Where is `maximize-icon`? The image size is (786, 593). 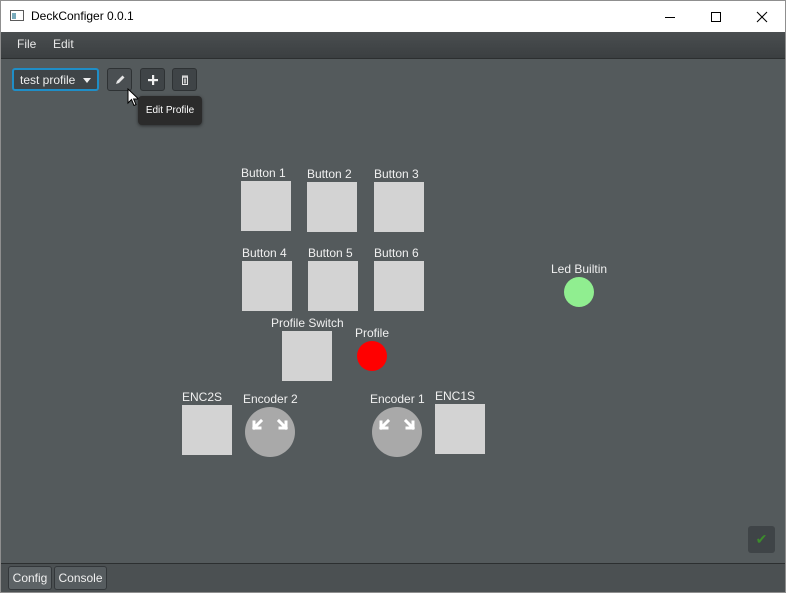
maximize-icon is located at coordinates (716, 16).